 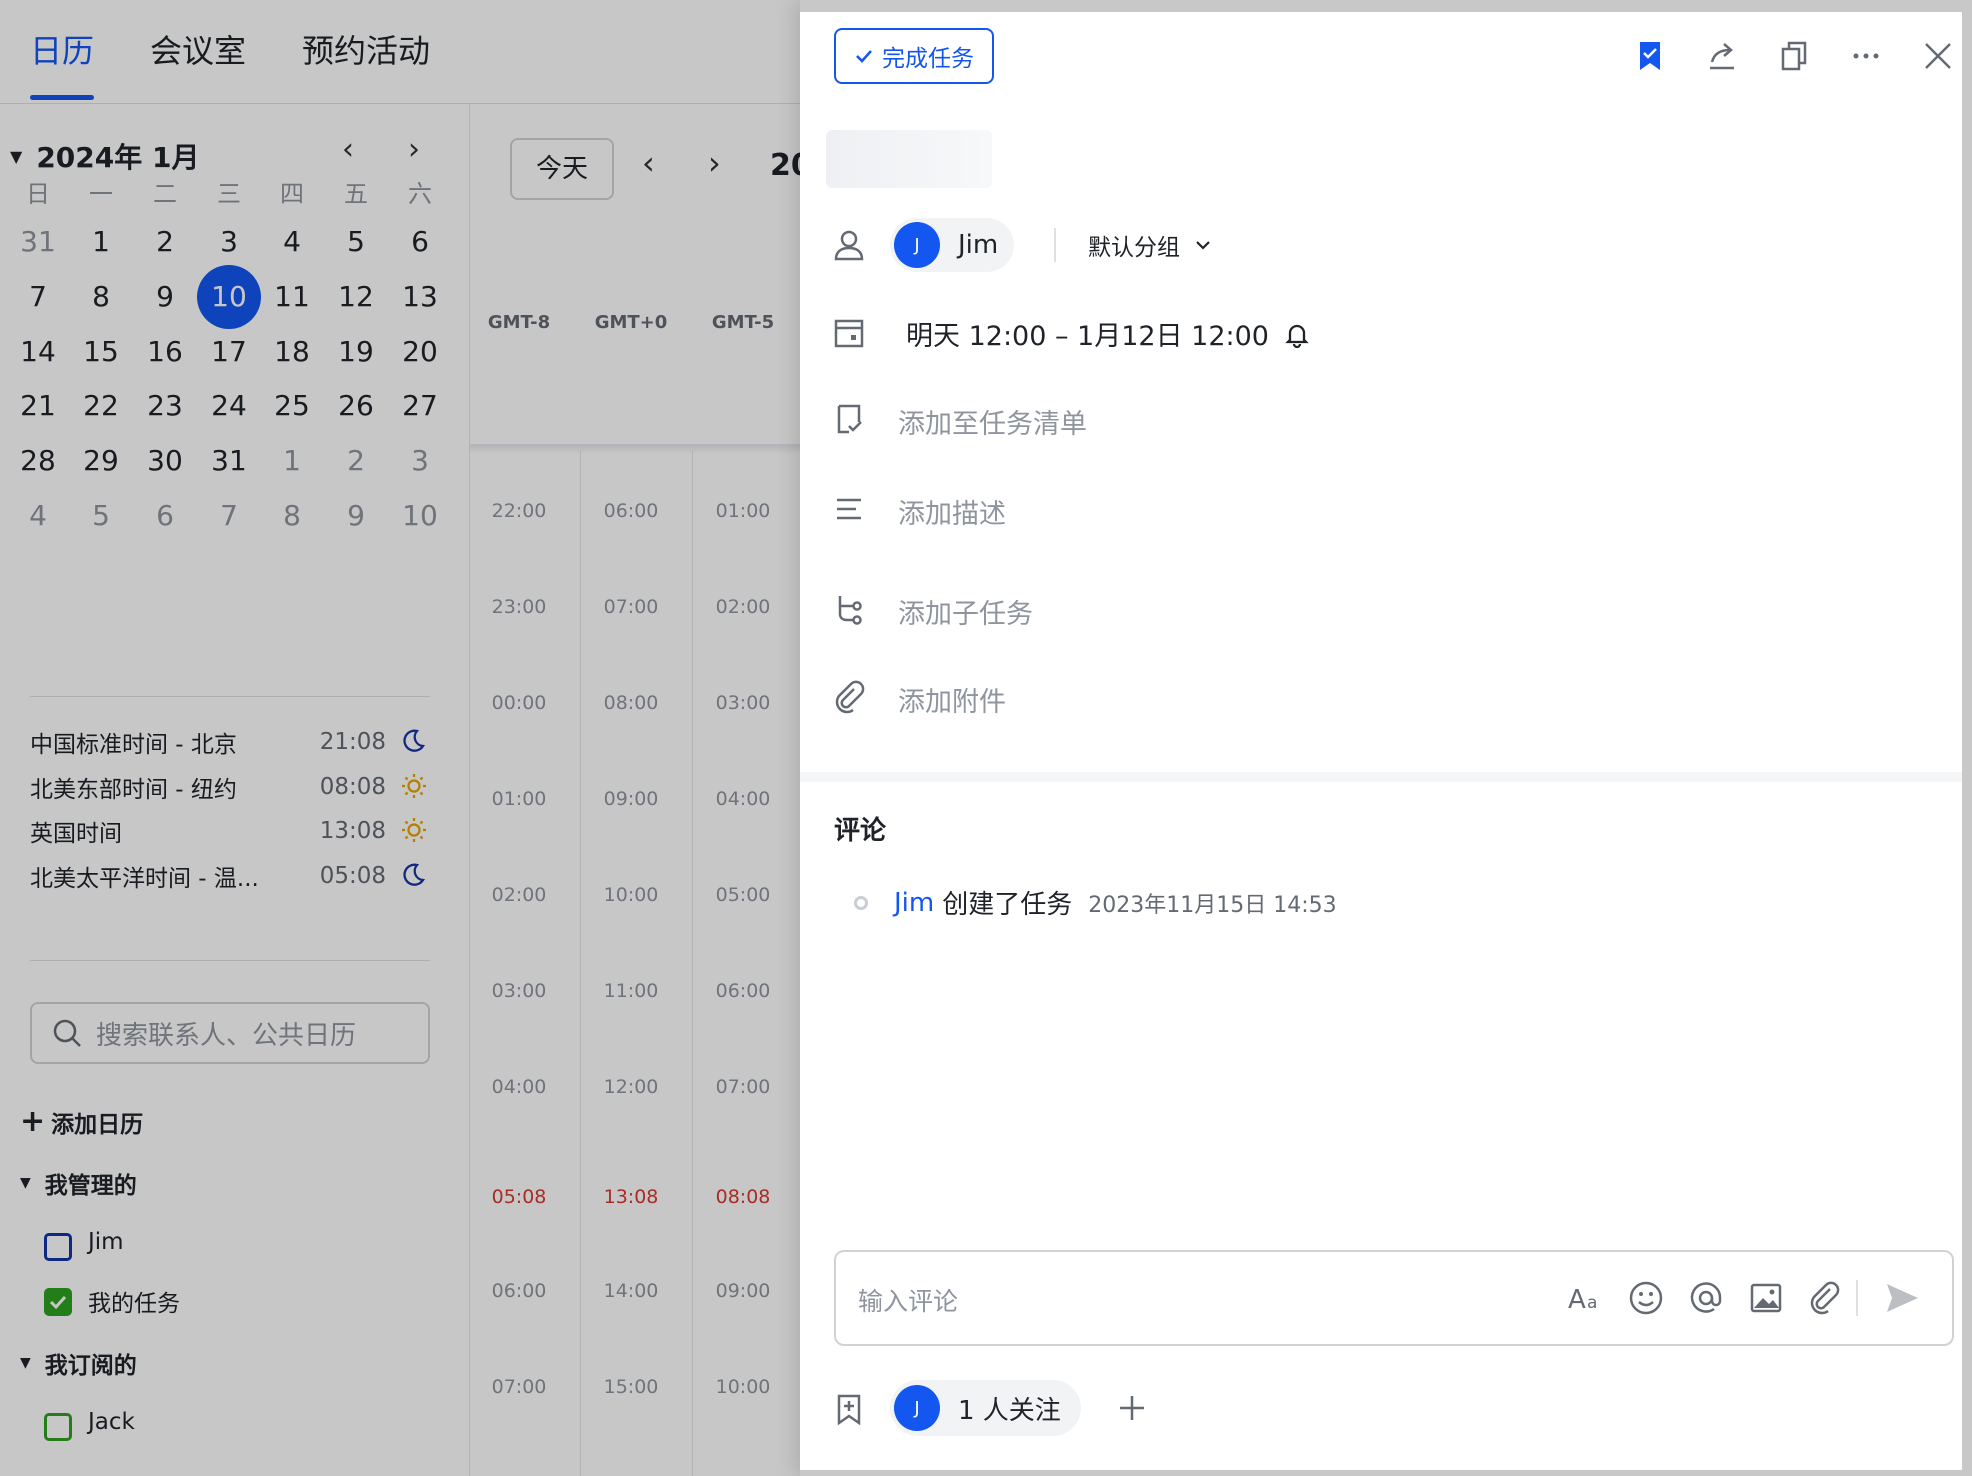 What do you see at coordinates (1706, 1298) in the screenshot?
I see `mention-icon` at bounding box center [1706, 1298].